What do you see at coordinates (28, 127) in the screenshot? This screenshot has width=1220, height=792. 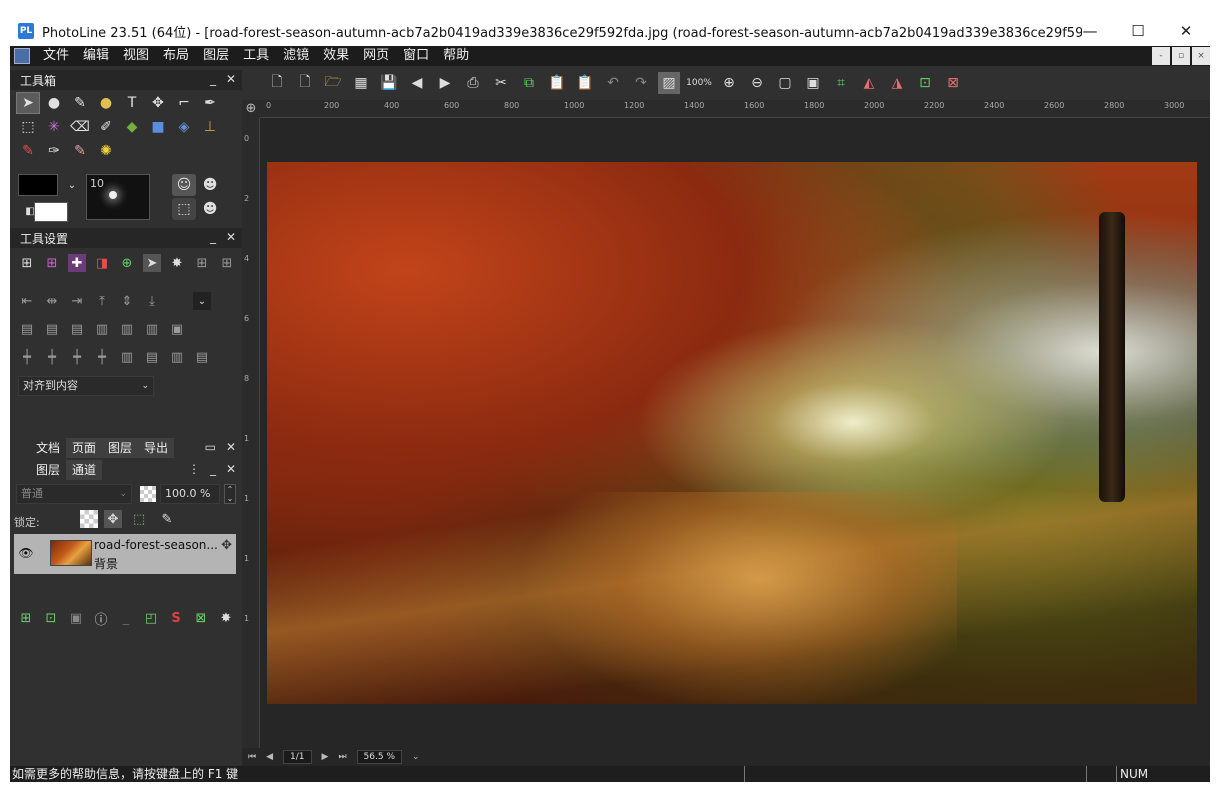 I see `rect-select-icon: ⬚` at bounding box center [28, 127].